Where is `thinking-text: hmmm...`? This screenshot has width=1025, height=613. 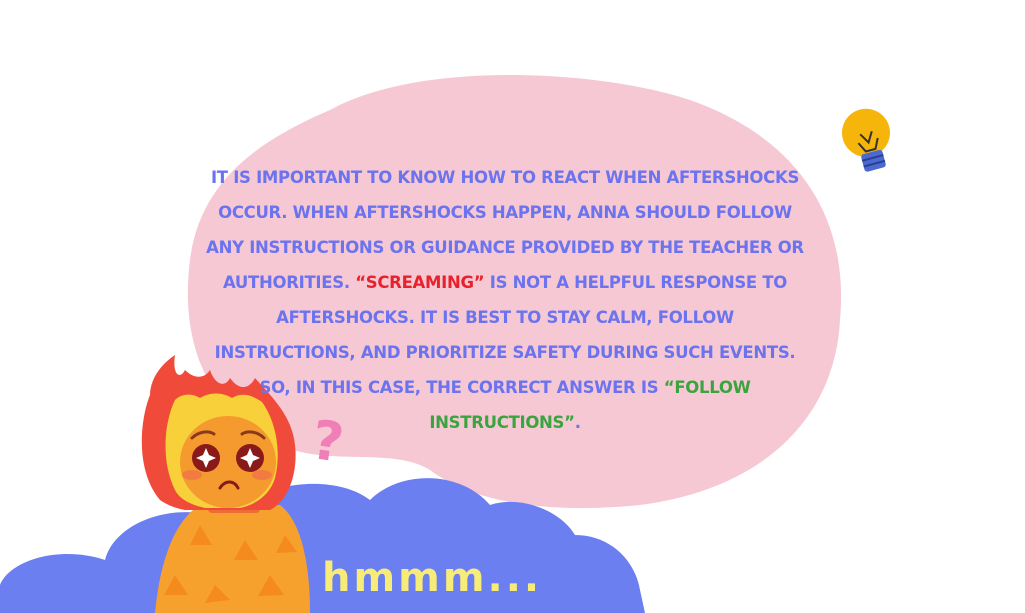
thinking-text: hmmm... is located at coordinates (432, 578).